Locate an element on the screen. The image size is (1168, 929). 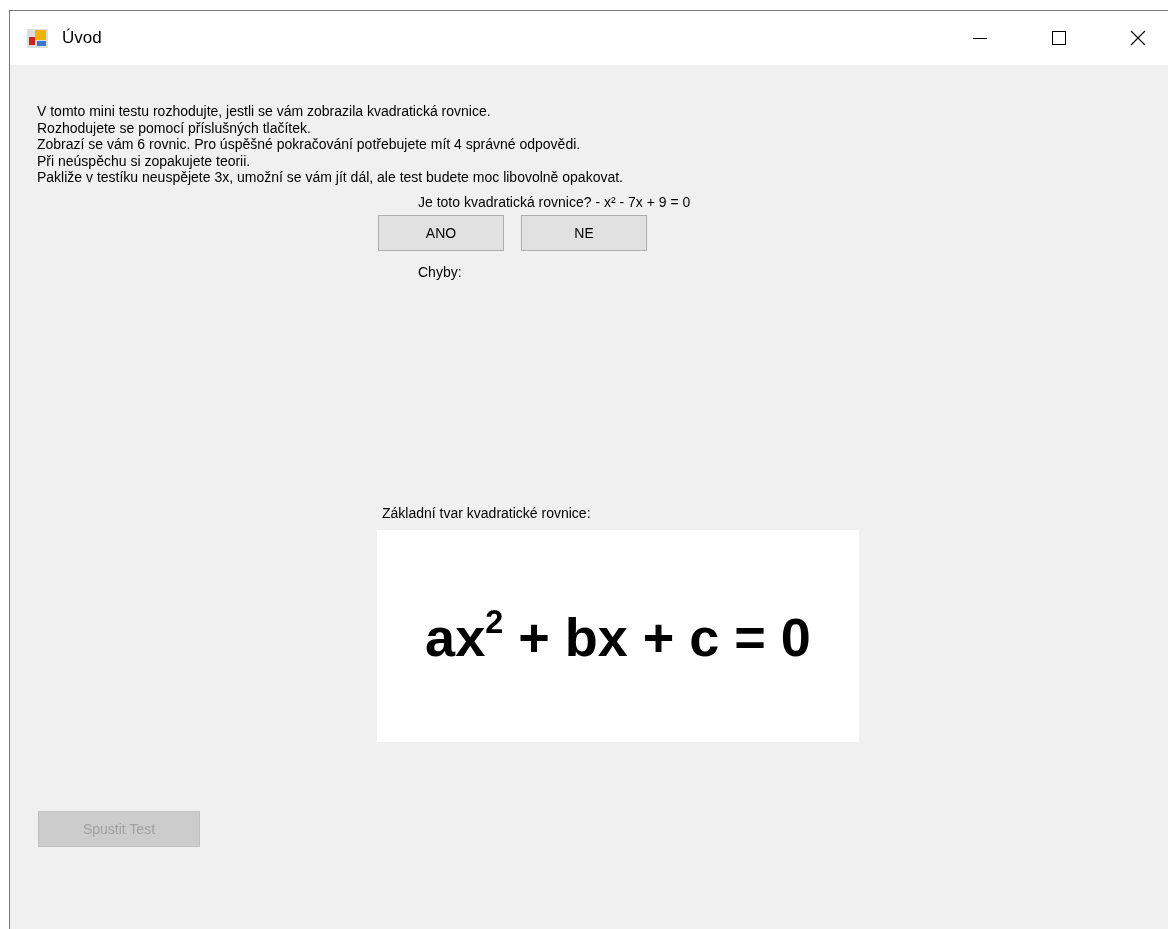
maximize-icon is located at coordinates (1059, 38).